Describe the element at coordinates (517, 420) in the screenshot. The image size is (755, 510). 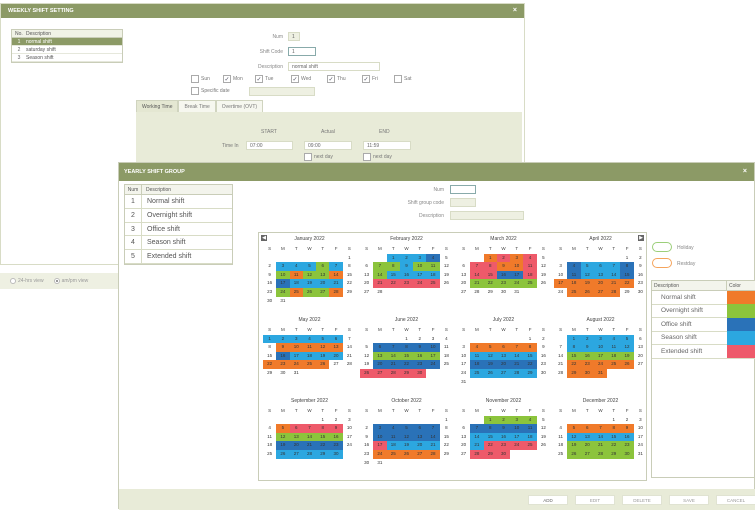
I see `calendar-day: 3` at that location.